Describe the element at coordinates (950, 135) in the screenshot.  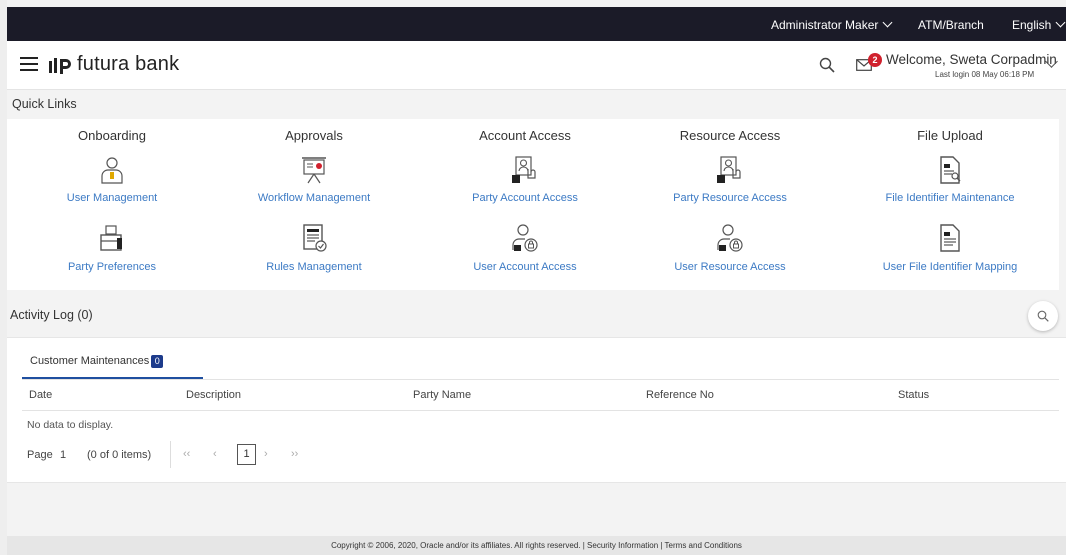
I see `category-file-upload: File Upload` at that location.